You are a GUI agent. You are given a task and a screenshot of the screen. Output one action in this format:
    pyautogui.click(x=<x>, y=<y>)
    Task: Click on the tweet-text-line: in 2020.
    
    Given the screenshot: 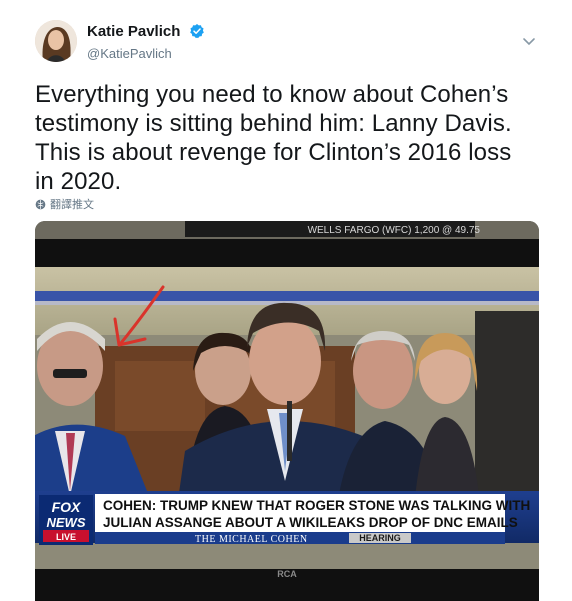 What is the action you would take?
    pyautogui.click(x=78, y=181)
    